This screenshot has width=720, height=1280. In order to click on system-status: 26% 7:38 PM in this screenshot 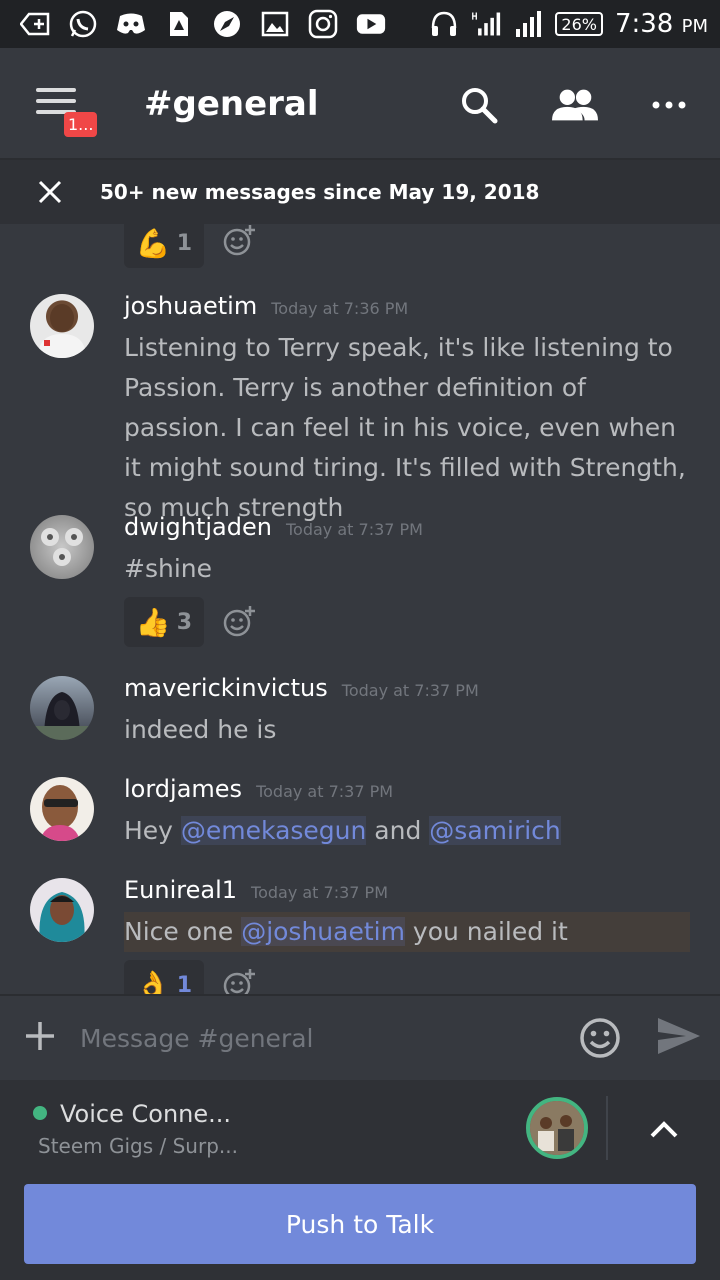, I will do `click(568, 24)`.